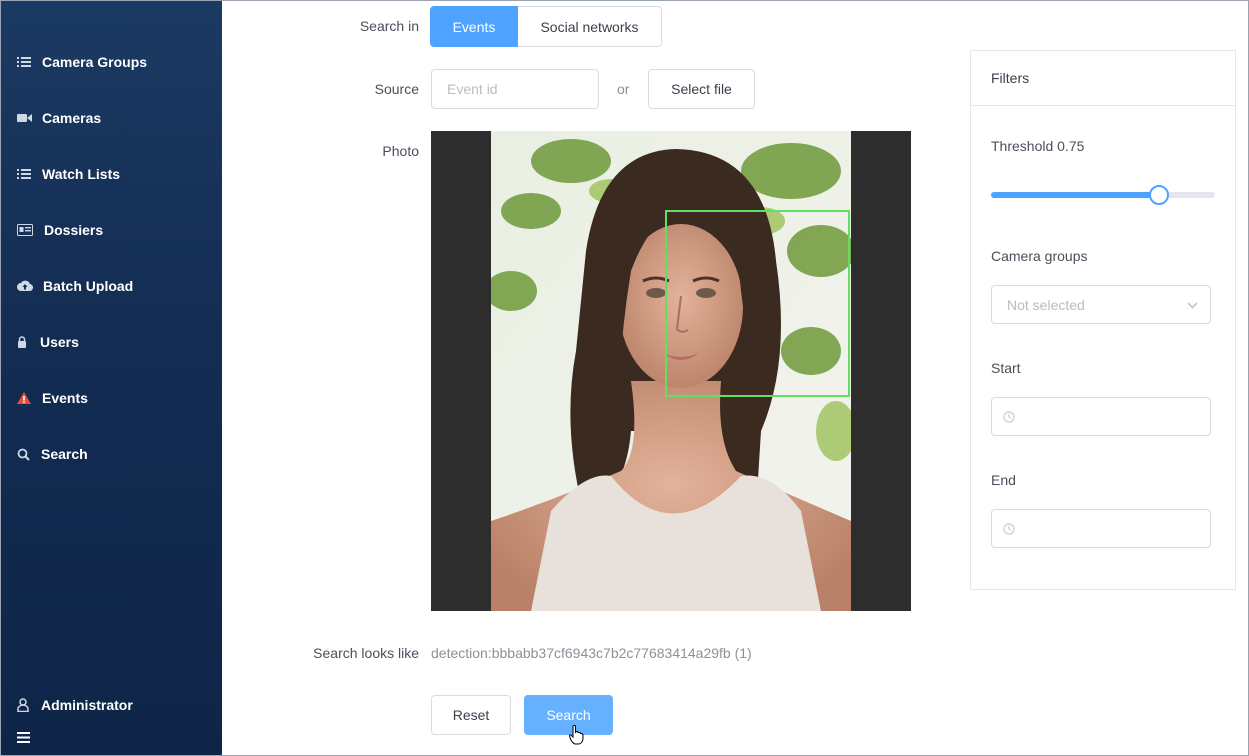  I want to click on threshold-slider-handle, so click(1159, 195).